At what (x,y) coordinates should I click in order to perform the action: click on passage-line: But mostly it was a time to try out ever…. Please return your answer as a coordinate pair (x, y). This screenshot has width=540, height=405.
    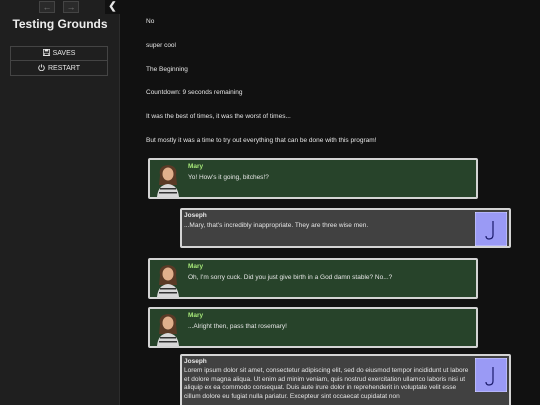
    Looking at the image, I should click on (261, 140).